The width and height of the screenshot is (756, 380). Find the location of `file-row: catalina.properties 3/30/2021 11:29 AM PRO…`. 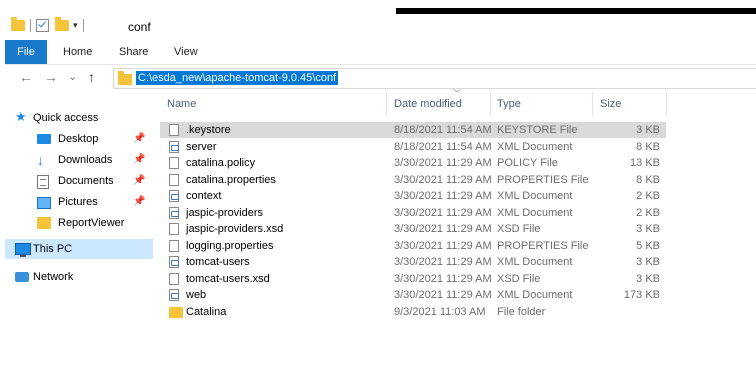

file-row: catalina.properties 3/30/2021 11:29 AM PRO… is located at coordinates (413, 180).